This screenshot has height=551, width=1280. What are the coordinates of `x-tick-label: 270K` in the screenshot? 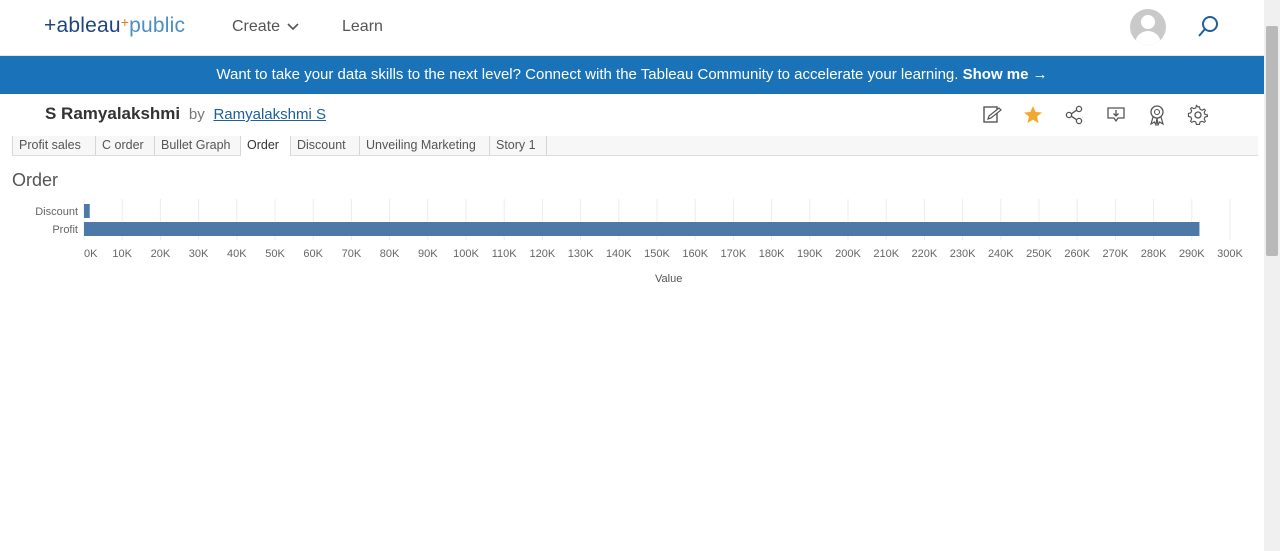 It's located at (1116, 254).